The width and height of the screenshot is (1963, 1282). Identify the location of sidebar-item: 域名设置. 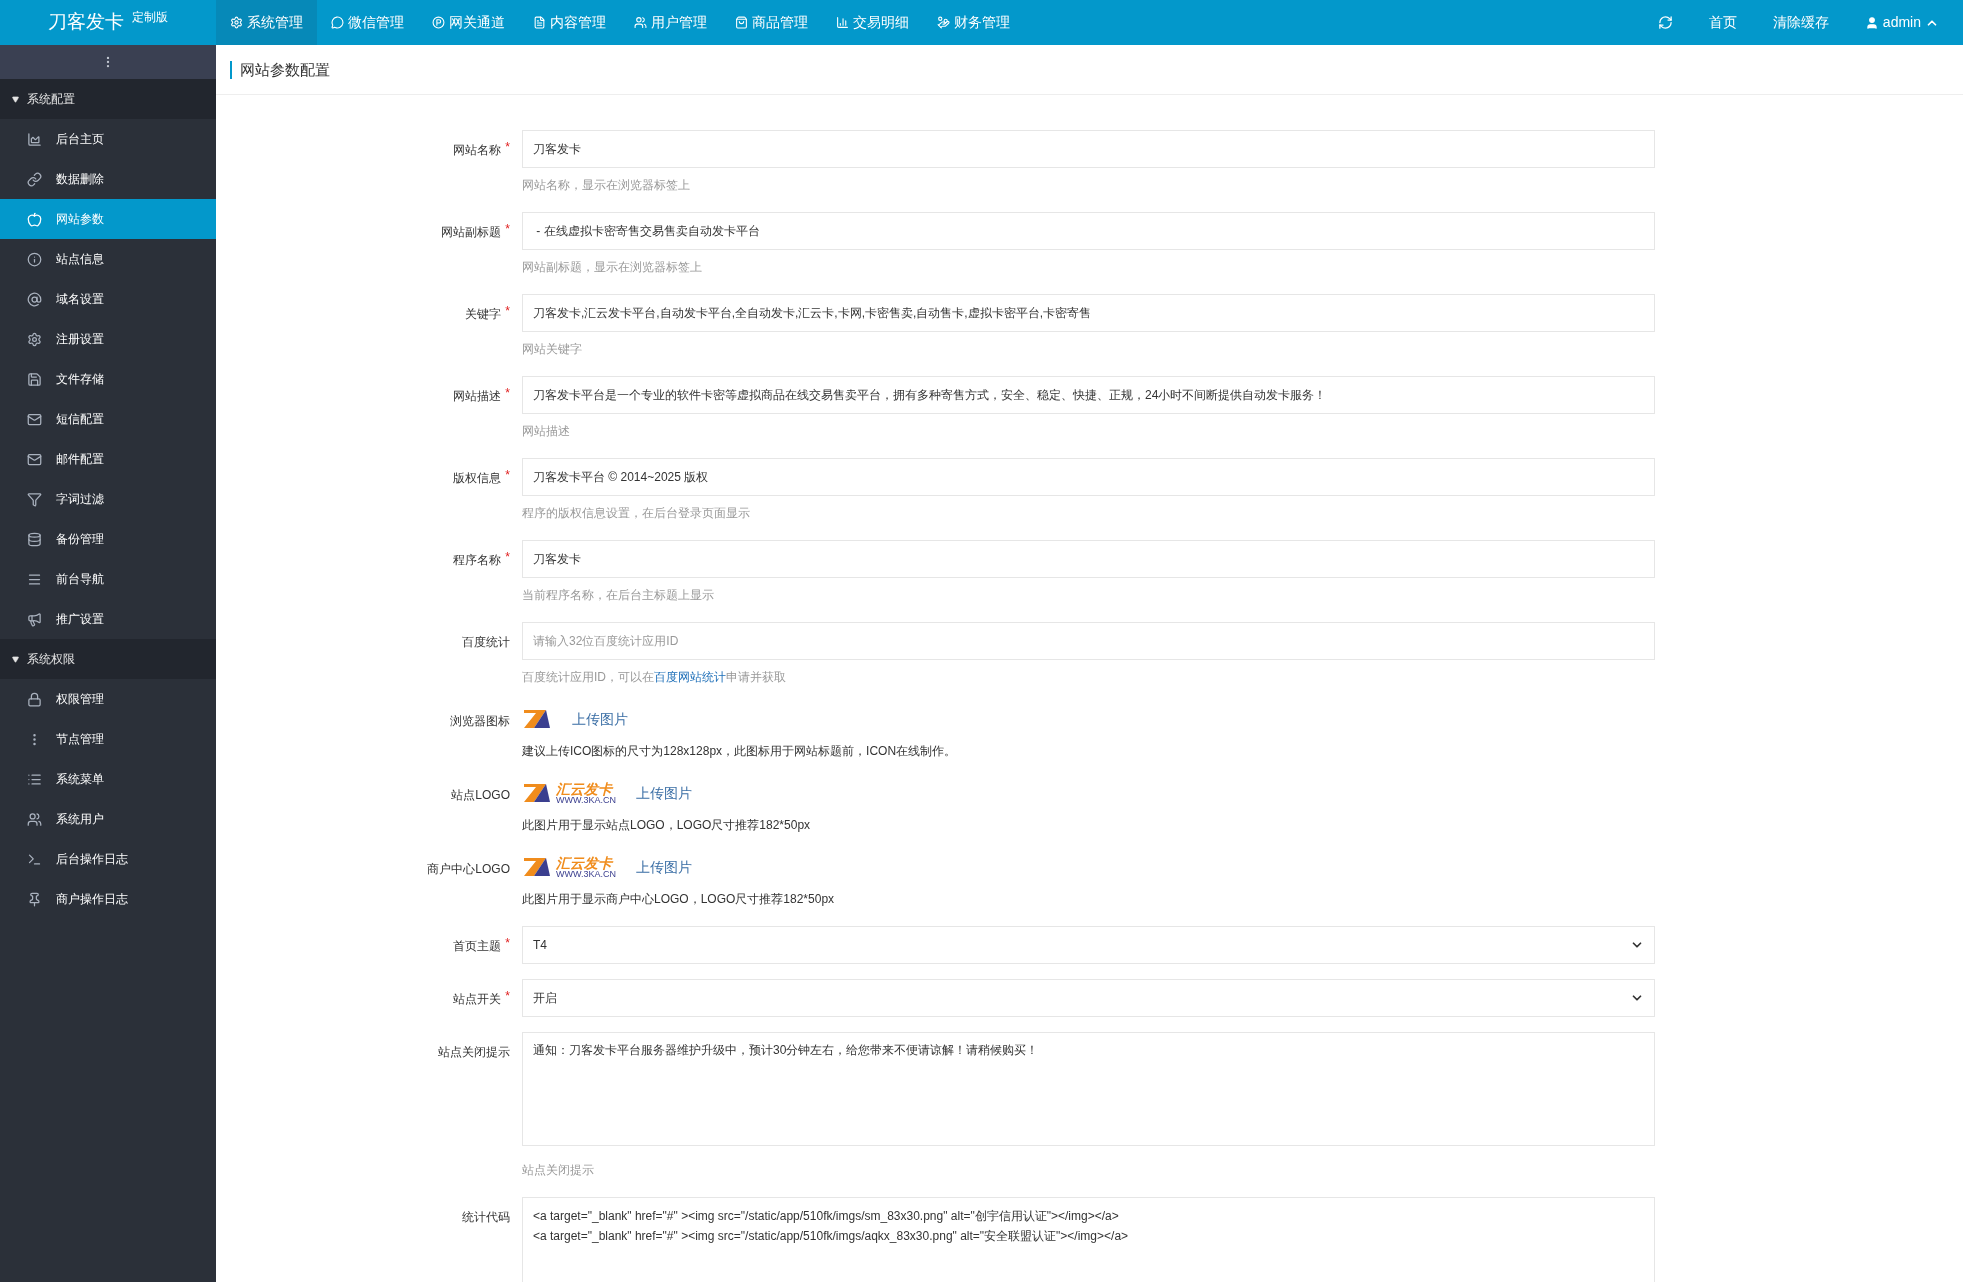
(108, 299).